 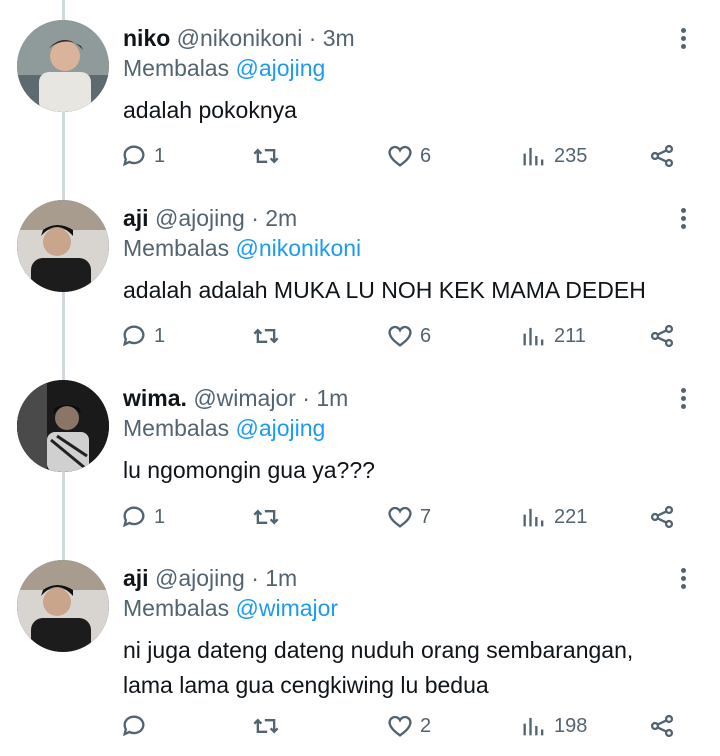 What do you see at coordinates (146, 38) in the screenshot?
I see `display-name: niko` at bounding box center [146, 38].